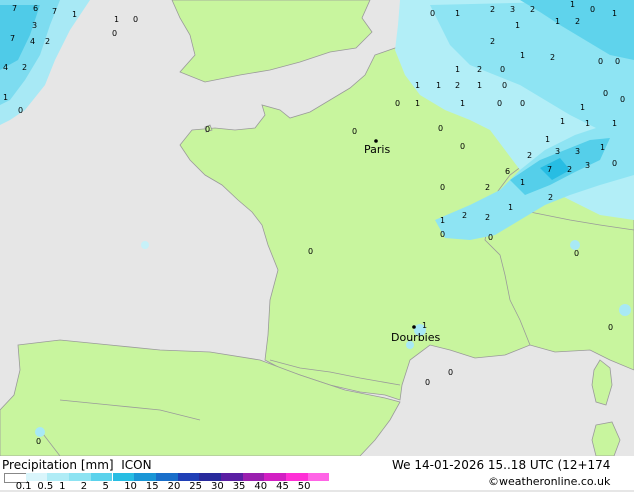 This screenshot has height=492, width=634. What do you see at coordinates (196, 486) in the screenshot?
I see `scale-tick-label: 25` at bounding box center [196, 486].